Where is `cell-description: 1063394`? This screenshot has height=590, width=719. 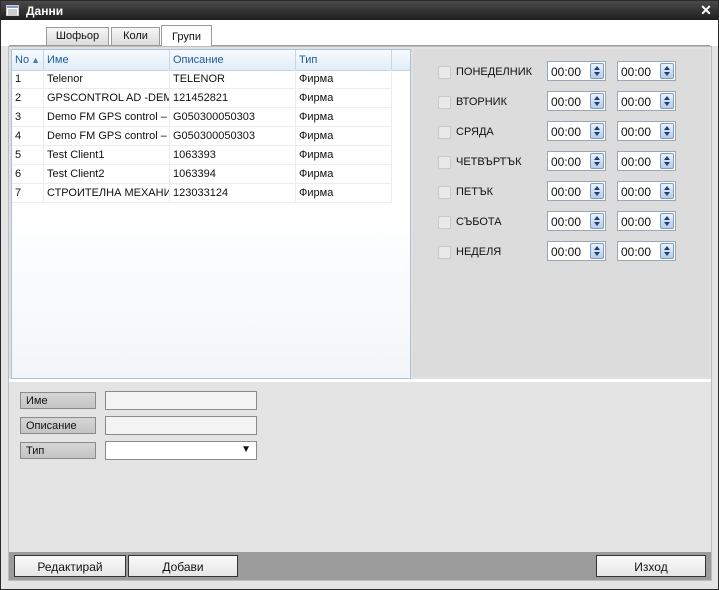
cell-description: 1063394 is located at coordinates (233, 174).